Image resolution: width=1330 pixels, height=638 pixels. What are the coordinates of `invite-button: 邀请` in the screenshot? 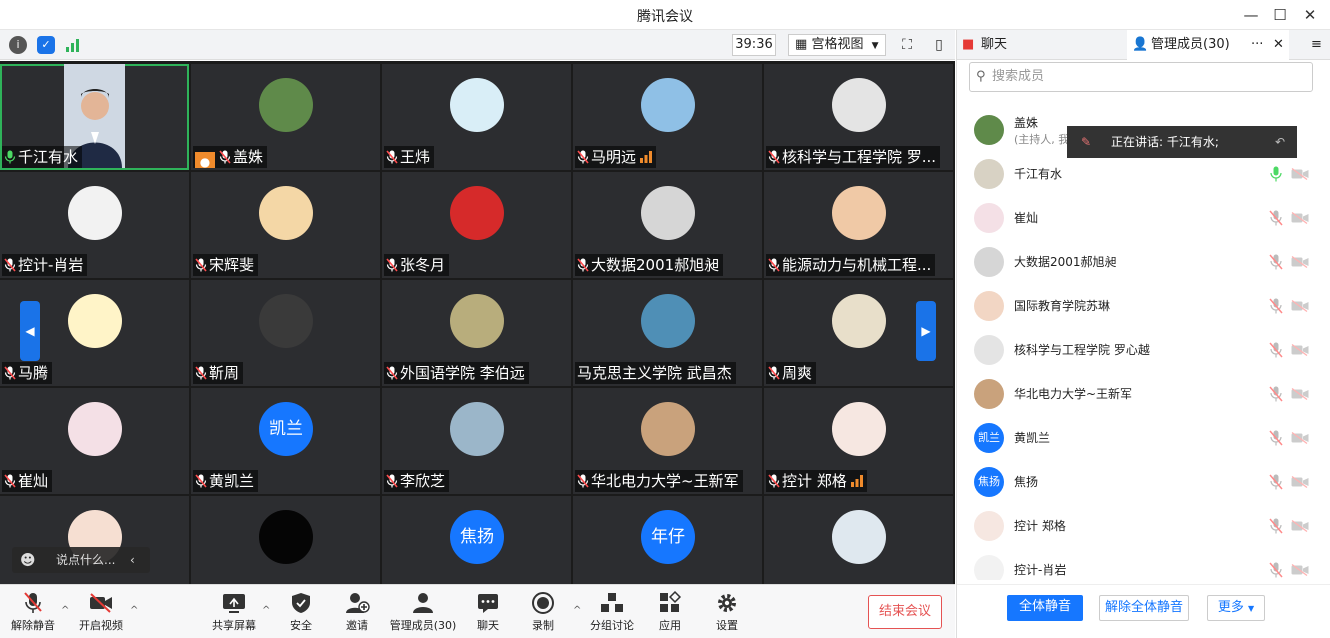 It's located at (357, 612).